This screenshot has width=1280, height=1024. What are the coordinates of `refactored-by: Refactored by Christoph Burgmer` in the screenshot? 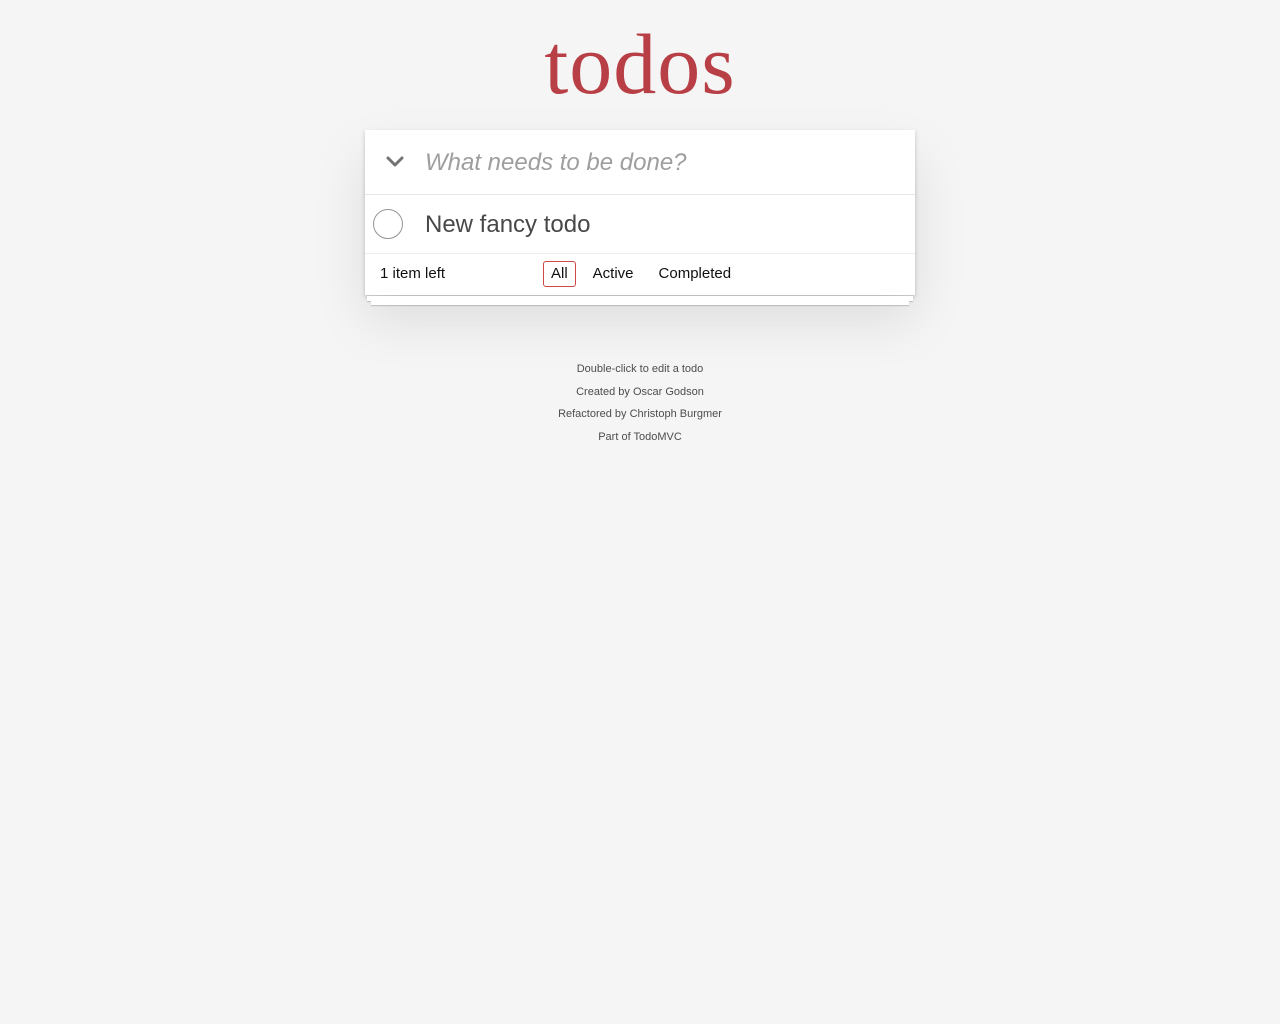 It's located at (640, 414).